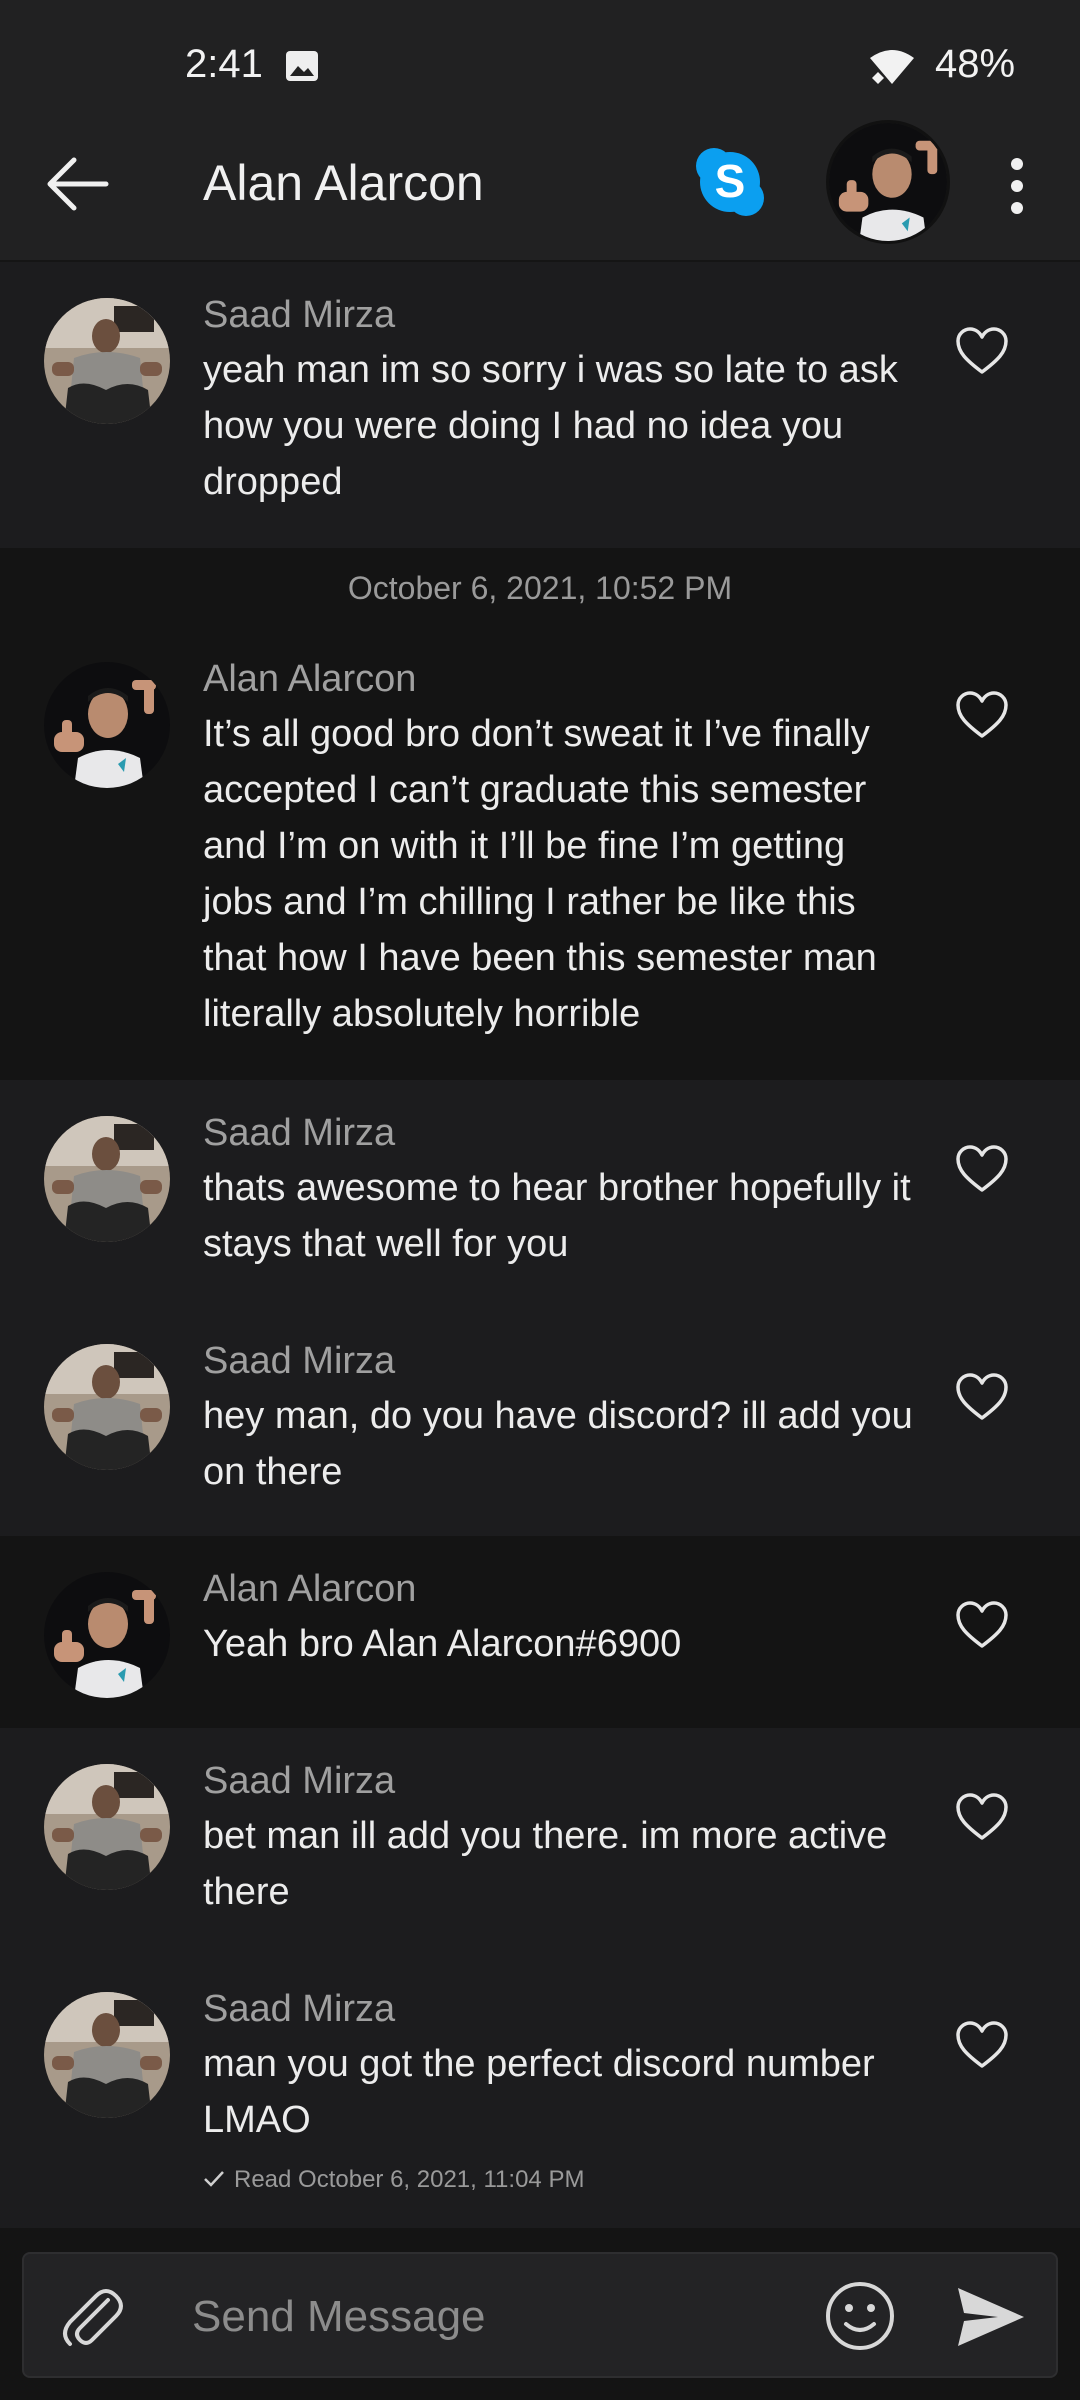 This screenshot has height=2400, width=1080. Describe the element at coordinates (409, 2179) in the screenshot. I see `read-receipt: Read October 6, 2021, 11:04 PM` at that location.